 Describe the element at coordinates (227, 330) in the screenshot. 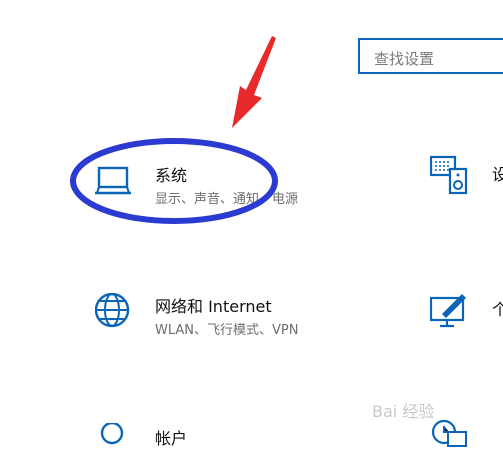

I see `tile-subtitle: WLAN、飞行模式、VPN` at that location.